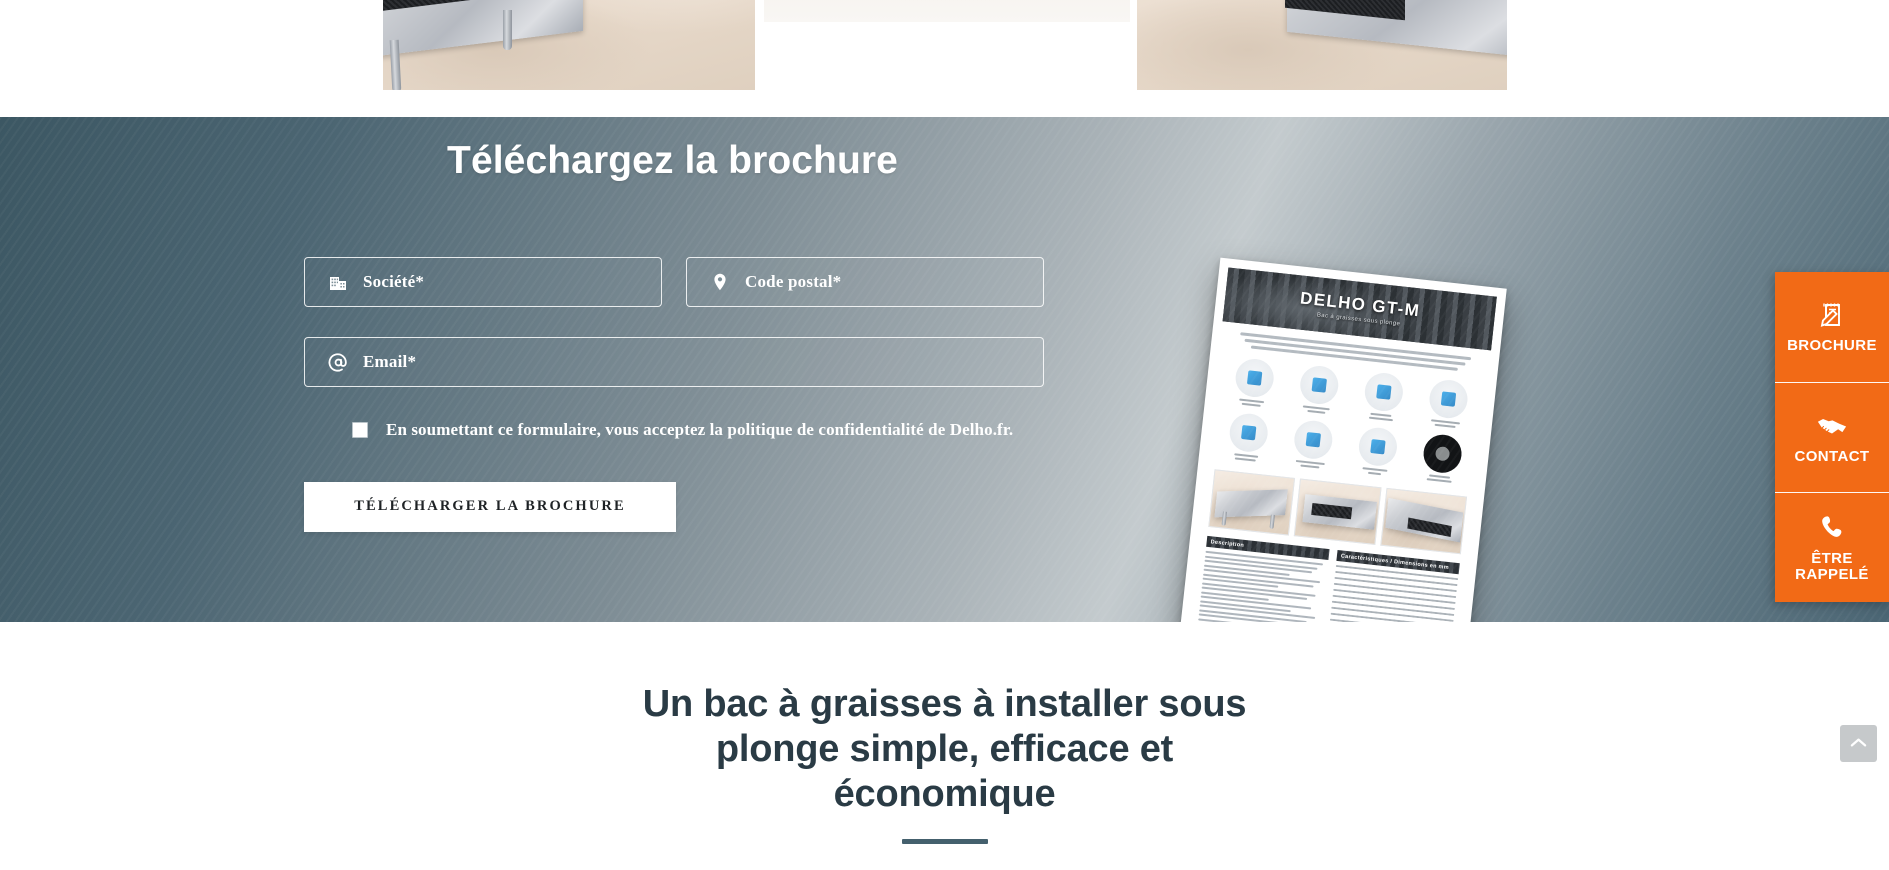  What do you see at coordinates (1832, 426) in the screenshot?
I see `handshake-icon` at bounding box center [1832, 426].